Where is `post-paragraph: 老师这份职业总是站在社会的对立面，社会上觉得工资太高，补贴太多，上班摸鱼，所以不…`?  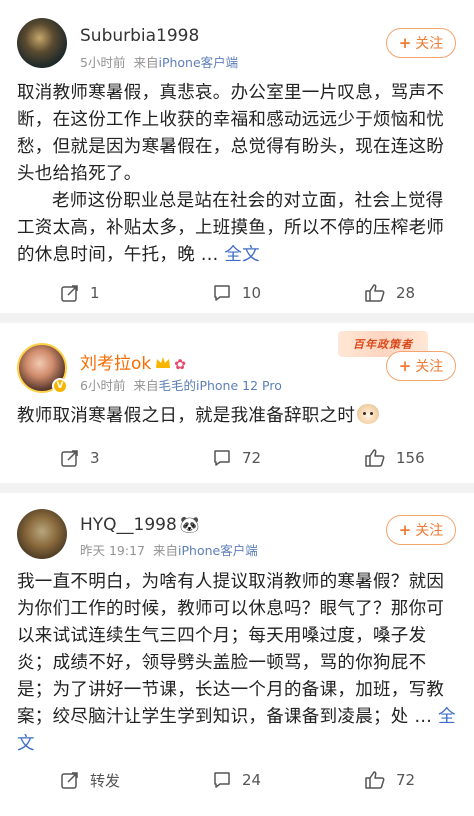
post-paragraph: 老师这份职业总是站在社会的对立面，社会上觉得工资太高，补贴太多，上班摸鱼，所以不… is located at coordinates (231, 228).